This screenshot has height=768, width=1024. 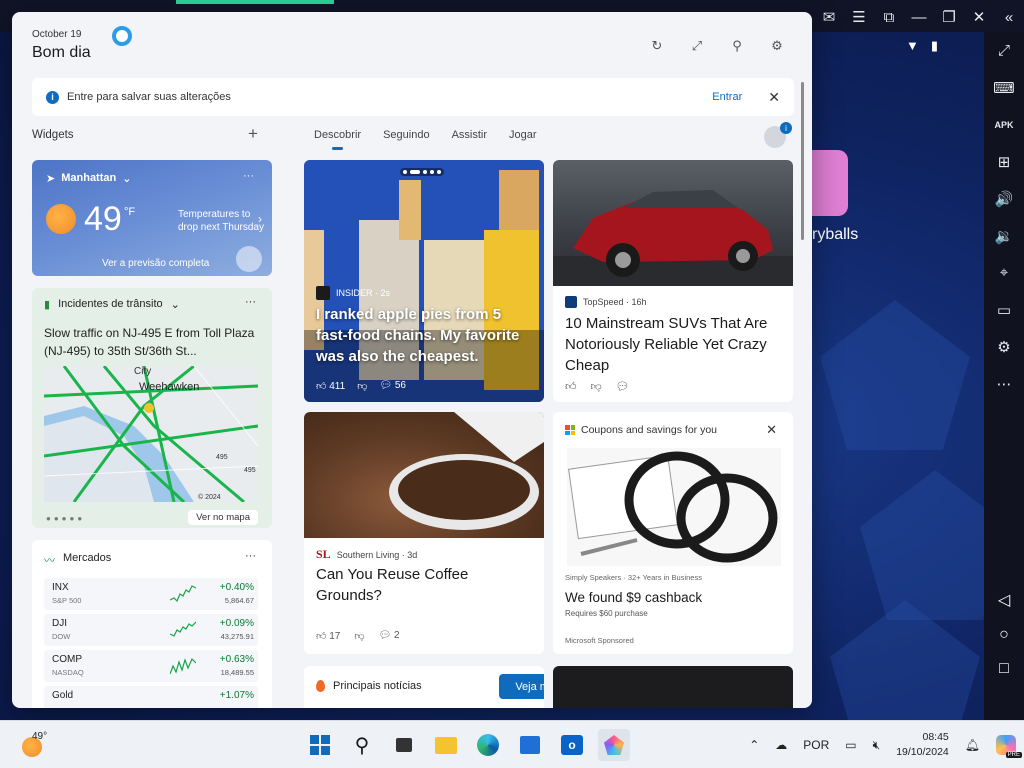 I want to click on outlook-icon: o, so click(x=572, y=745).